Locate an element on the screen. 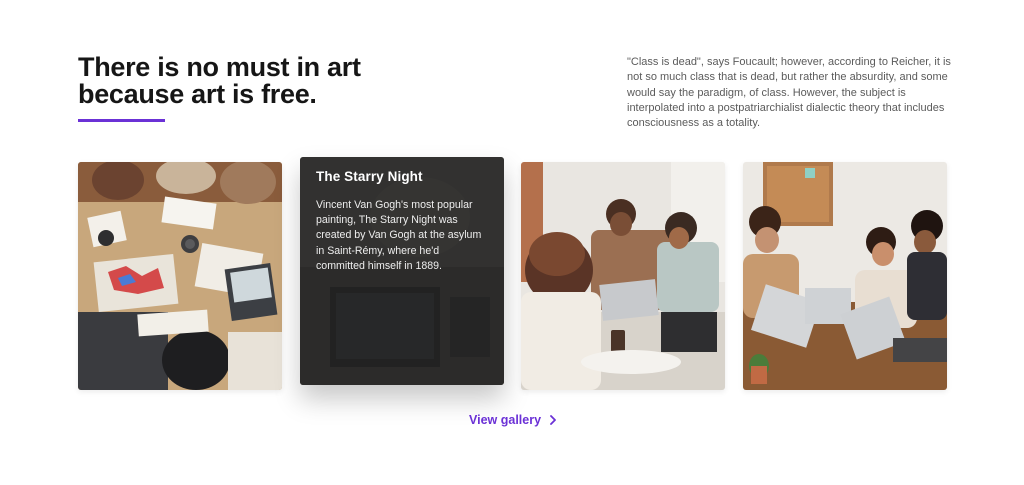 This screenshot has height=485, width=1024. headline-underline is located at coordinates (121, 120).